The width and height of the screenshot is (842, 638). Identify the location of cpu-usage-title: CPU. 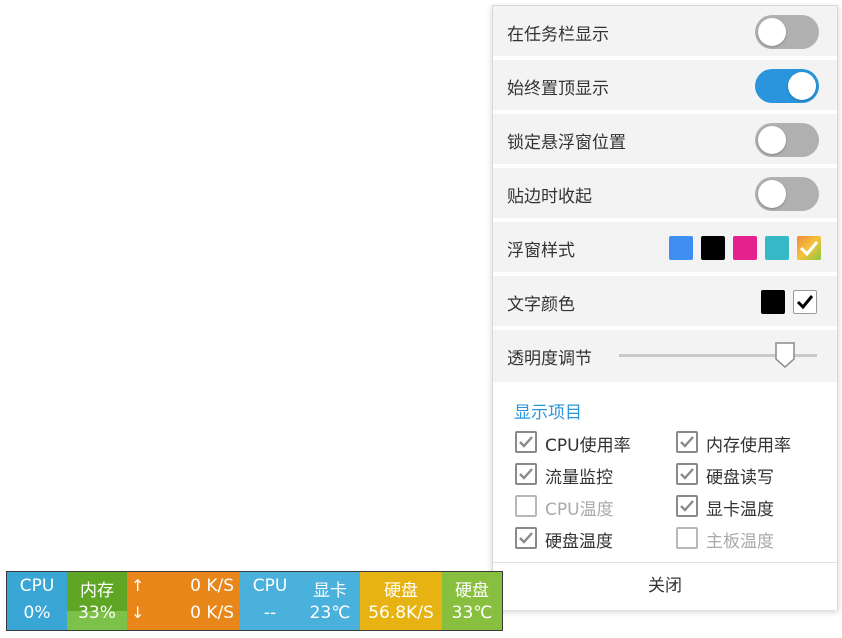
(37, 586).